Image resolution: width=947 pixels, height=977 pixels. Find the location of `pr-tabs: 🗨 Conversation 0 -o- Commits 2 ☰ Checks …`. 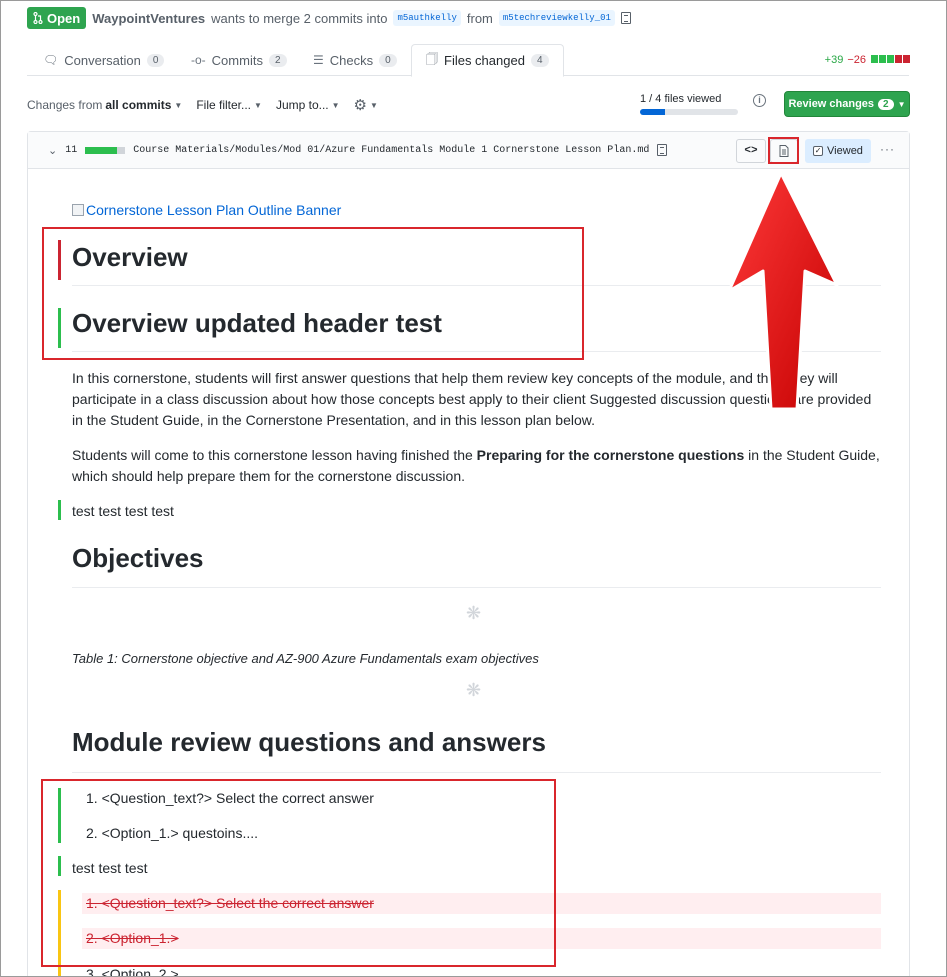

pr-tabs: 🗨 Conversation 0 -o- Commits 2 ☰ Checks … is located at coordinates (468, 60).